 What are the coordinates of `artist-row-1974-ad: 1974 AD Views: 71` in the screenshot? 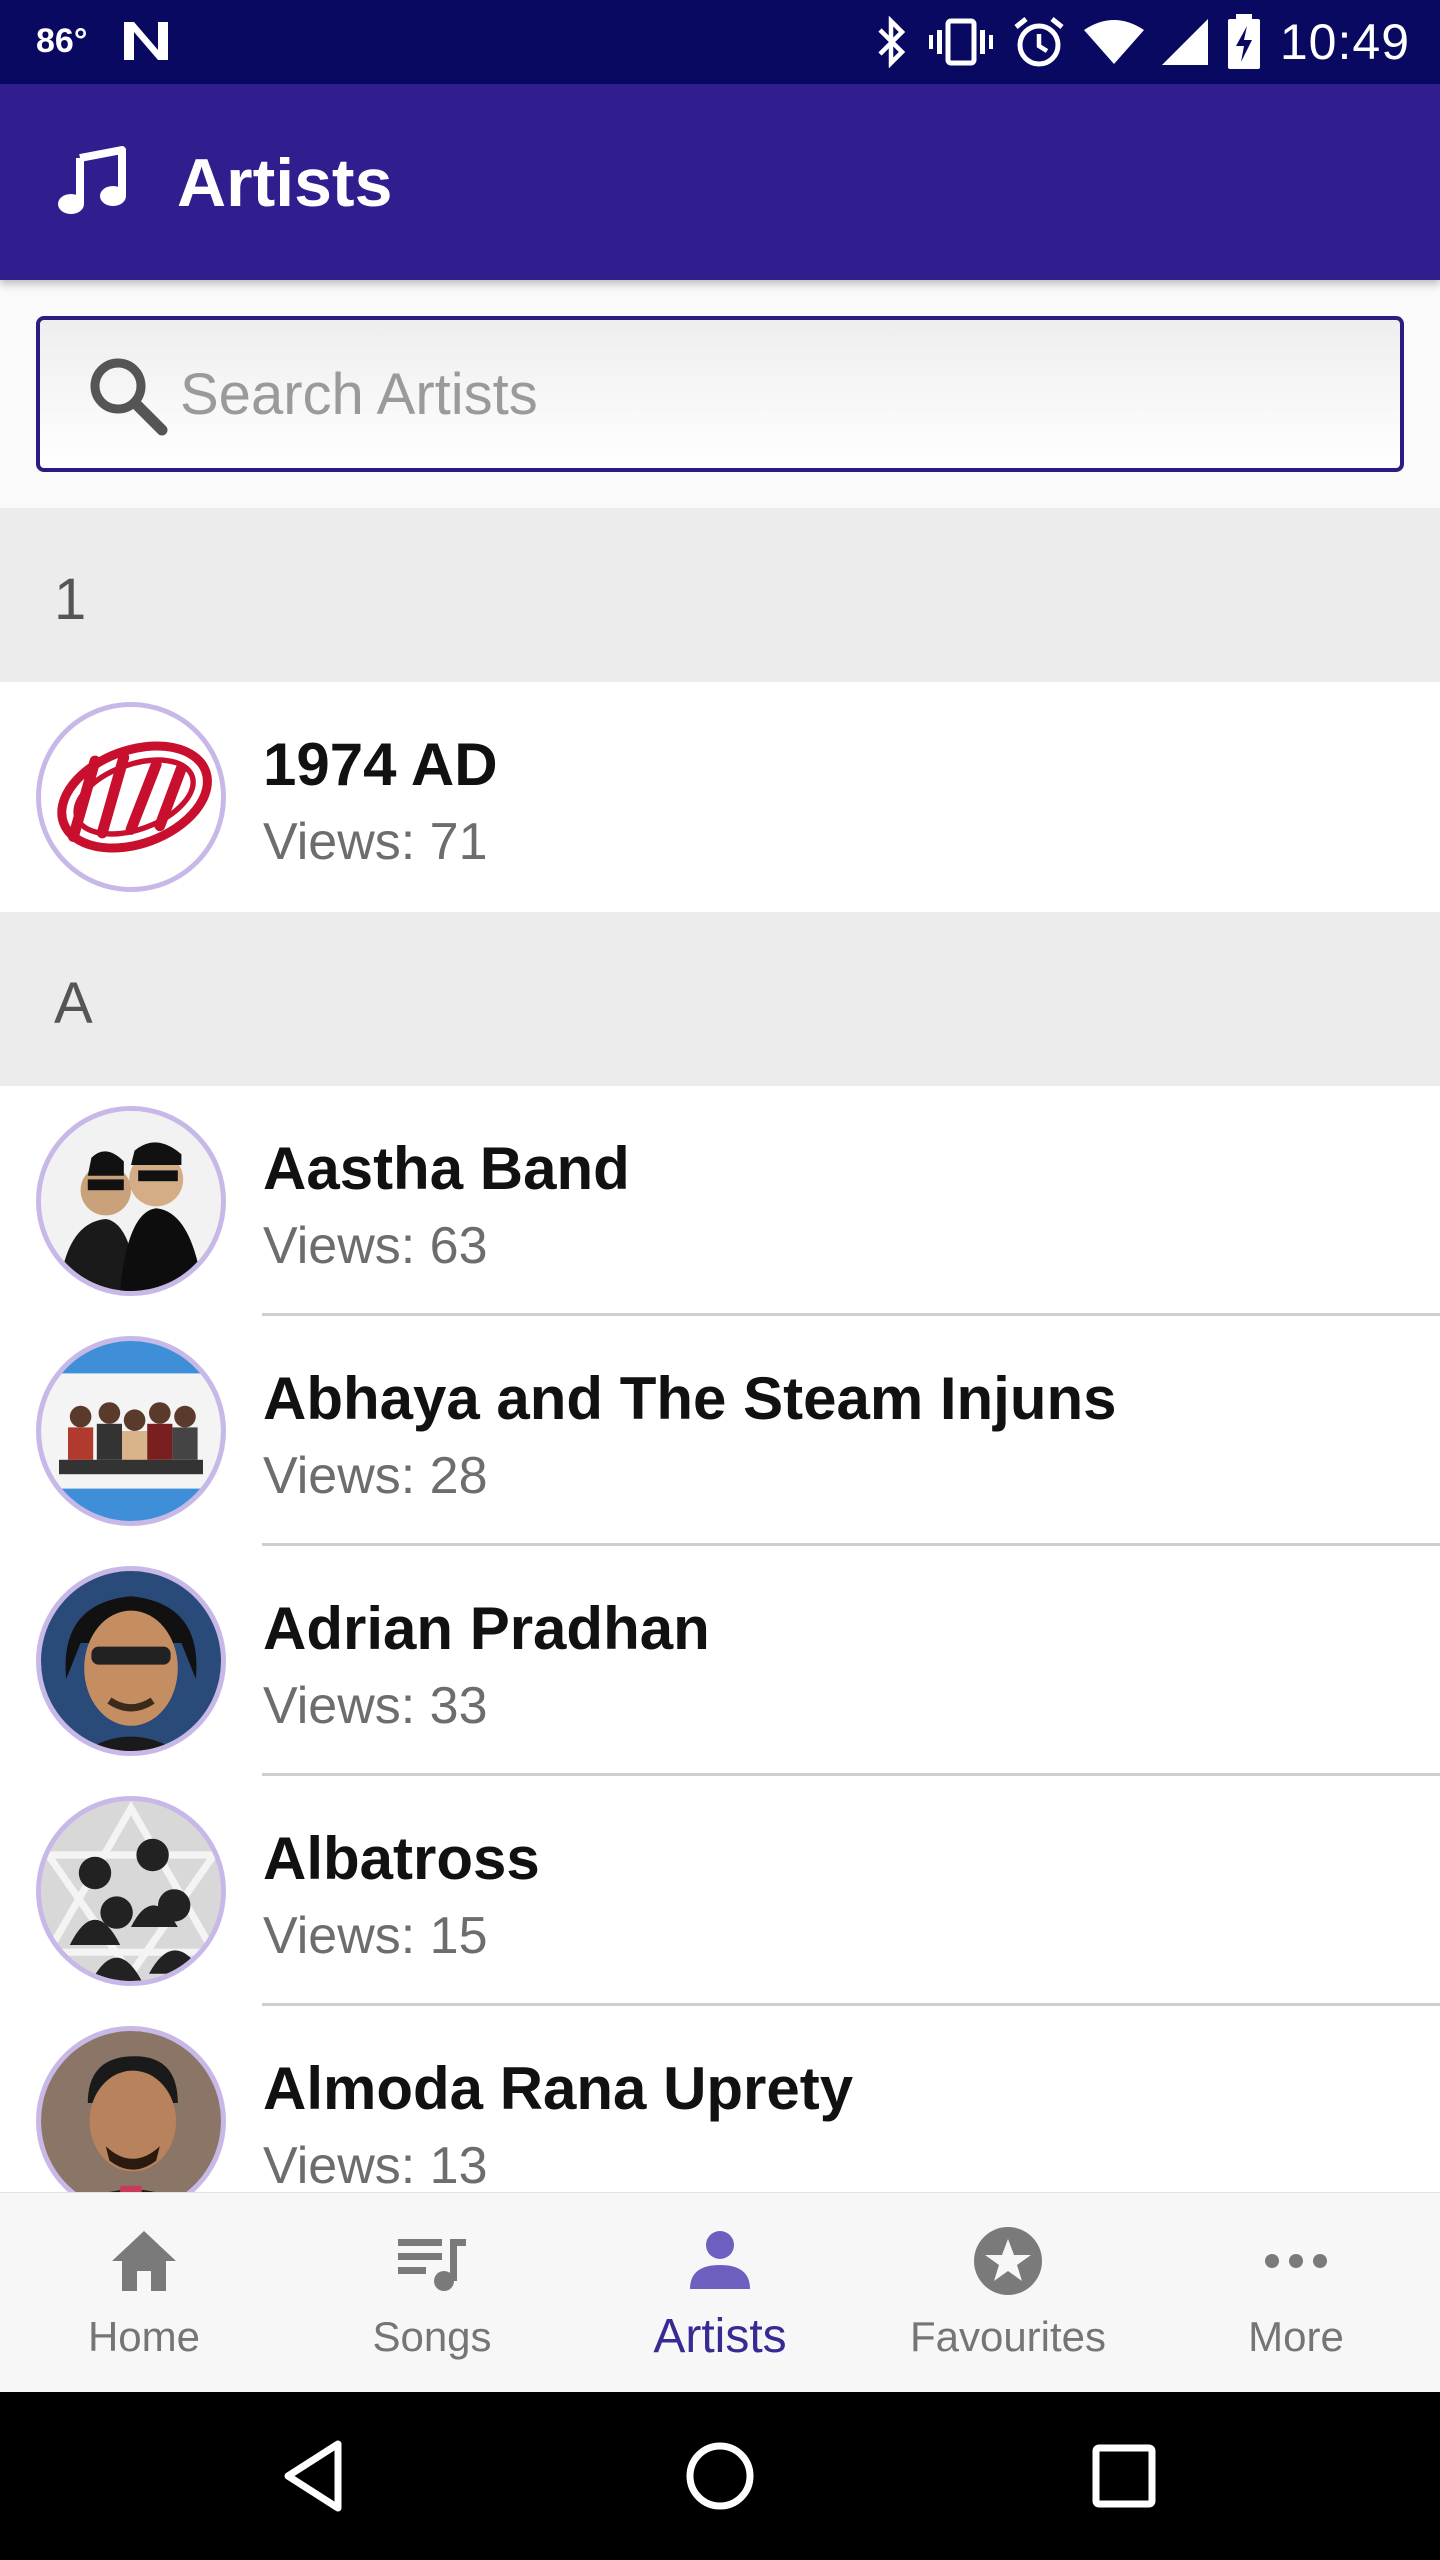 It's located at (720, 797).